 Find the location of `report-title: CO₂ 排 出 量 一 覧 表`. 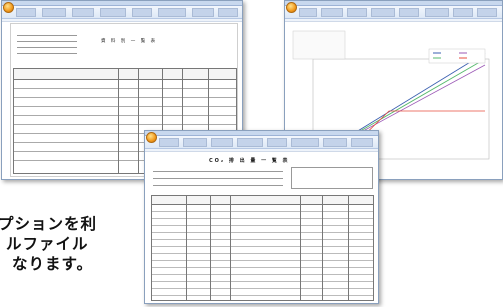

report-title: CO₂ 排 出 量 一 覧 表 is located at coordinates (249, 161).